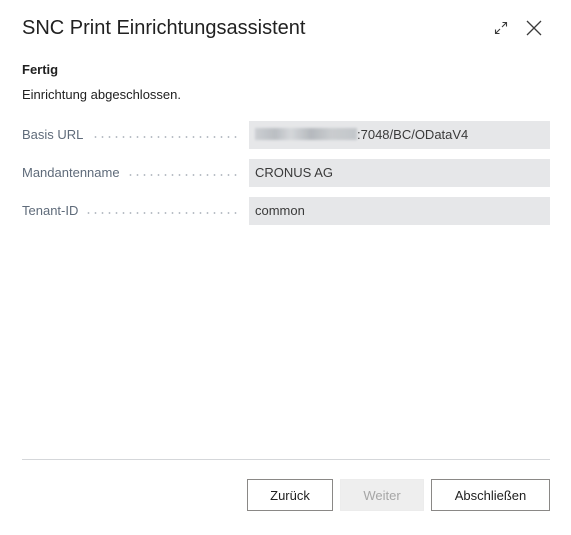 This screenshot has height=535, width=571. I want to click on tenant-id-value: common, so click(399, 211).